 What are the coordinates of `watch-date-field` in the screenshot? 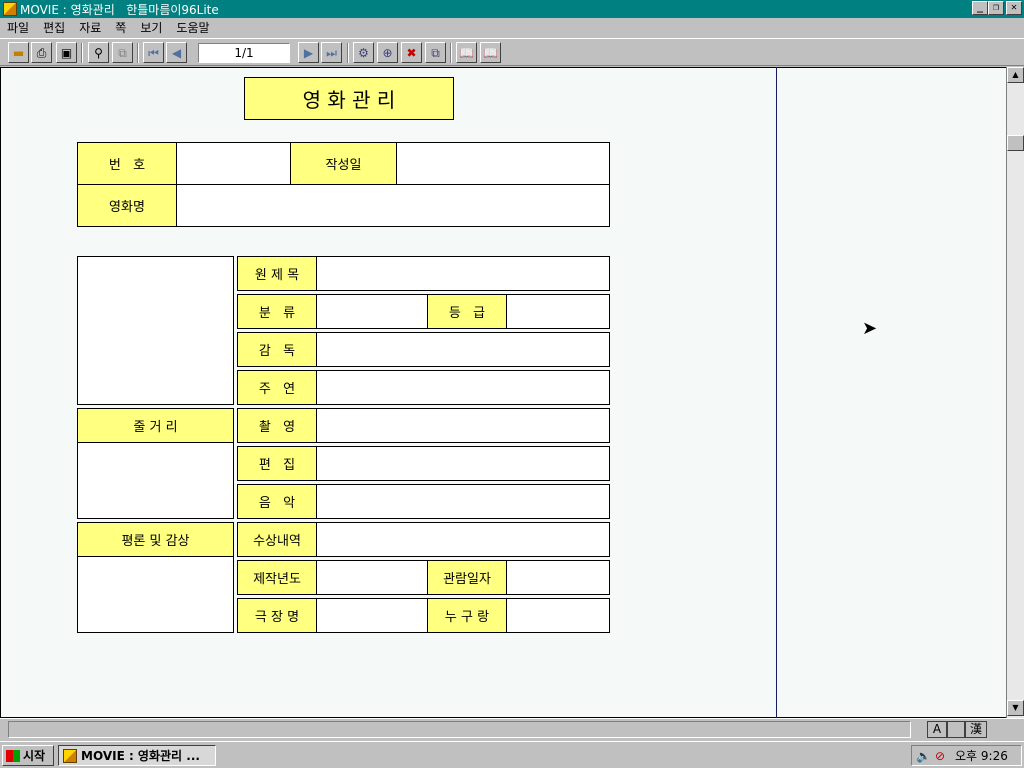 It's located at (558, 577).